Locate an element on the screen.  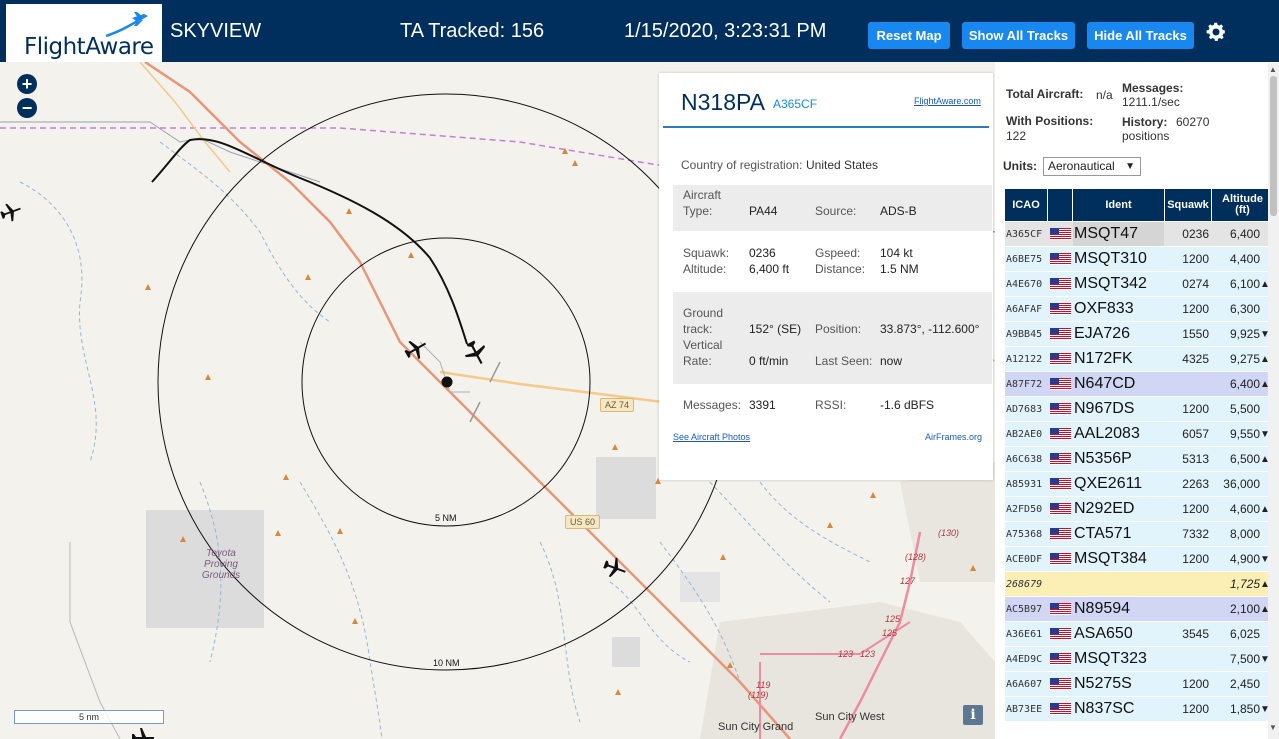
cell-icao: A12122 is located at coordinates (1024, 359).